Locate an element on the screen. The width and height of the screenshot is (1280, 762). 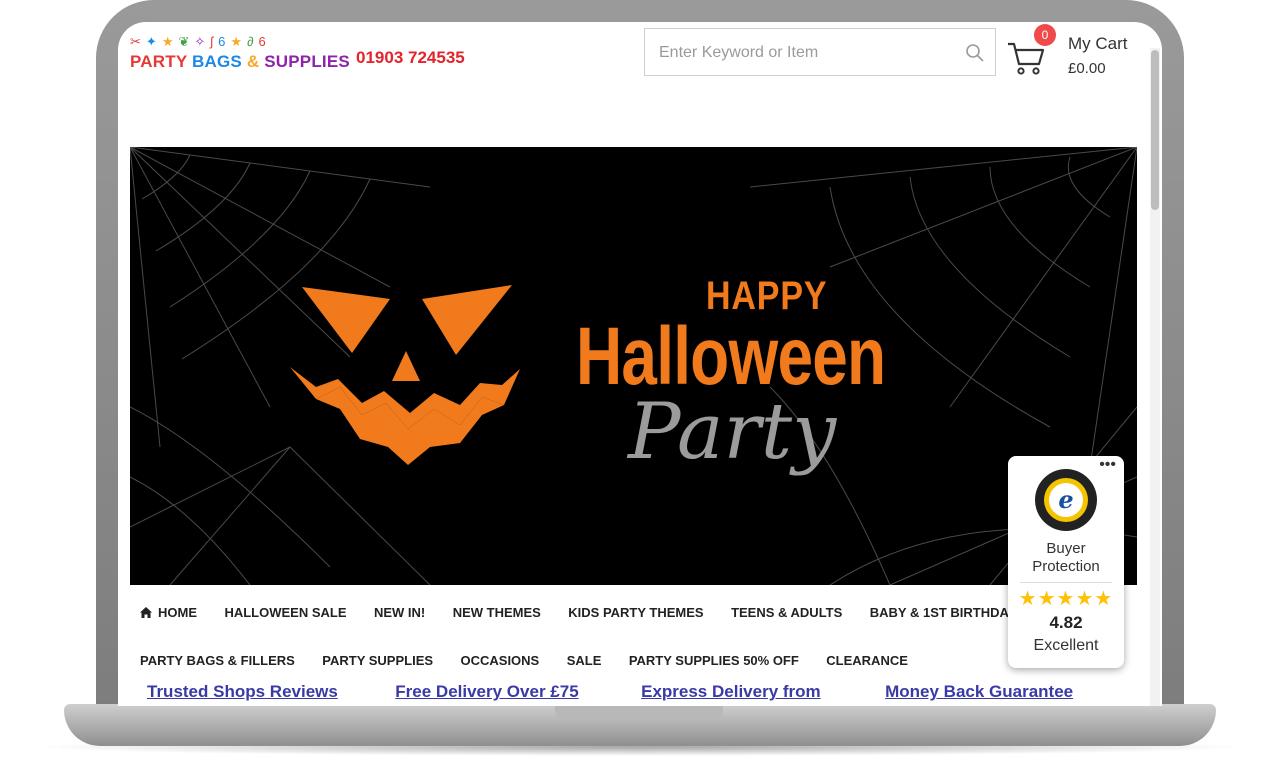
nav-label: HOME is located at coordinates (177, 612).